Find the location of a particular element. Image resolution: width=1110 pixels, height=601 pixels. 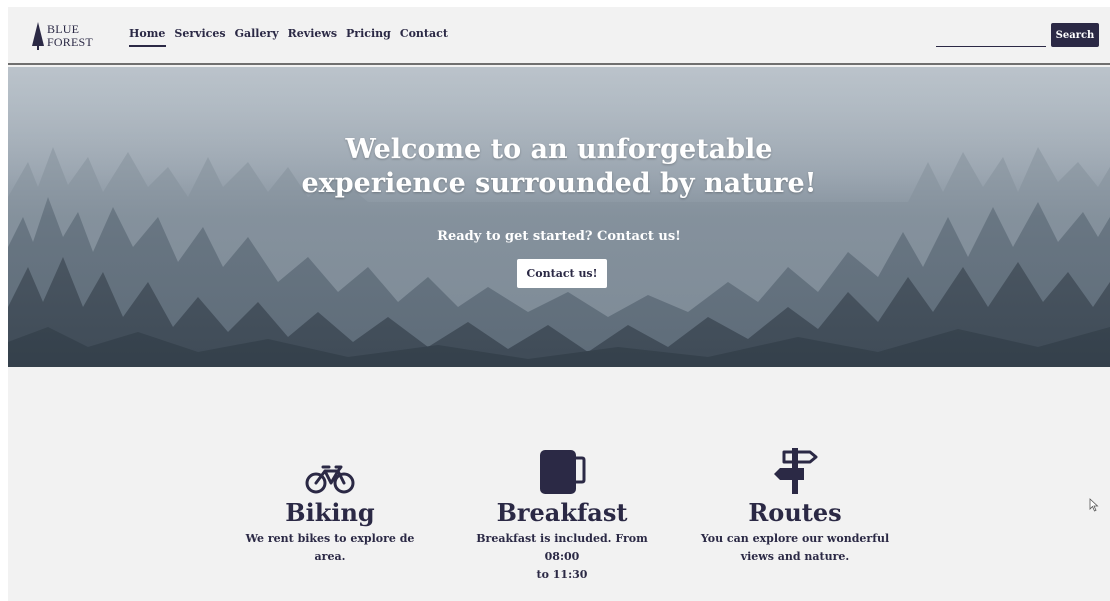

mouse-cursor-icon is located at coordinates (1094, 505).